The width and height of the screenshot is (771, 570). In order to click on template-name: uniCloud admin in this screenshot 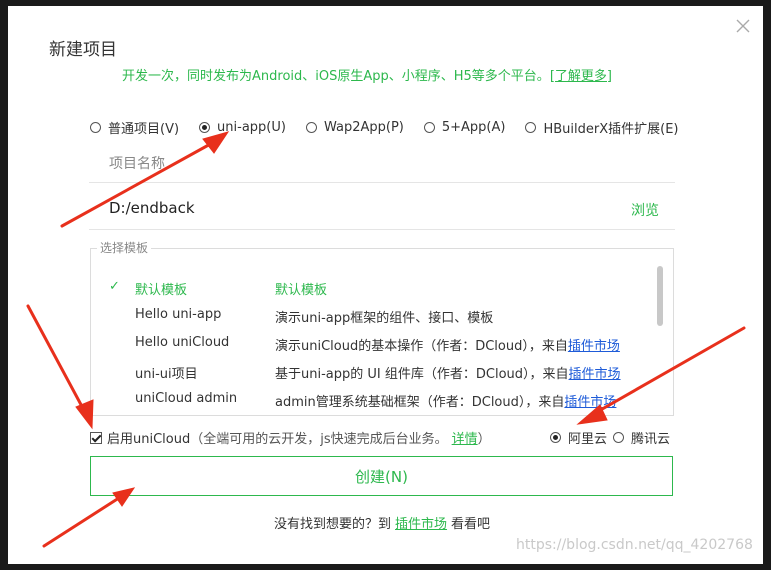, I will do `click(186, 398)`.